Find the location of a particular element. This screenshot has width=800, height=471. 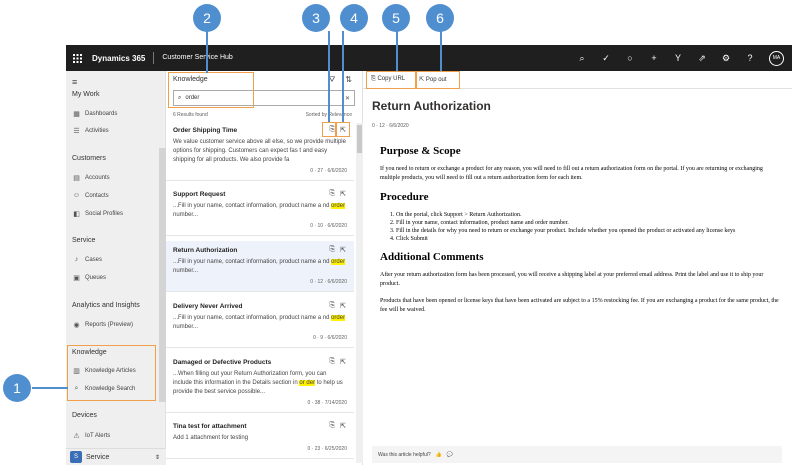

assistant-icon: ⇗ is located at coordinates (702, 58).